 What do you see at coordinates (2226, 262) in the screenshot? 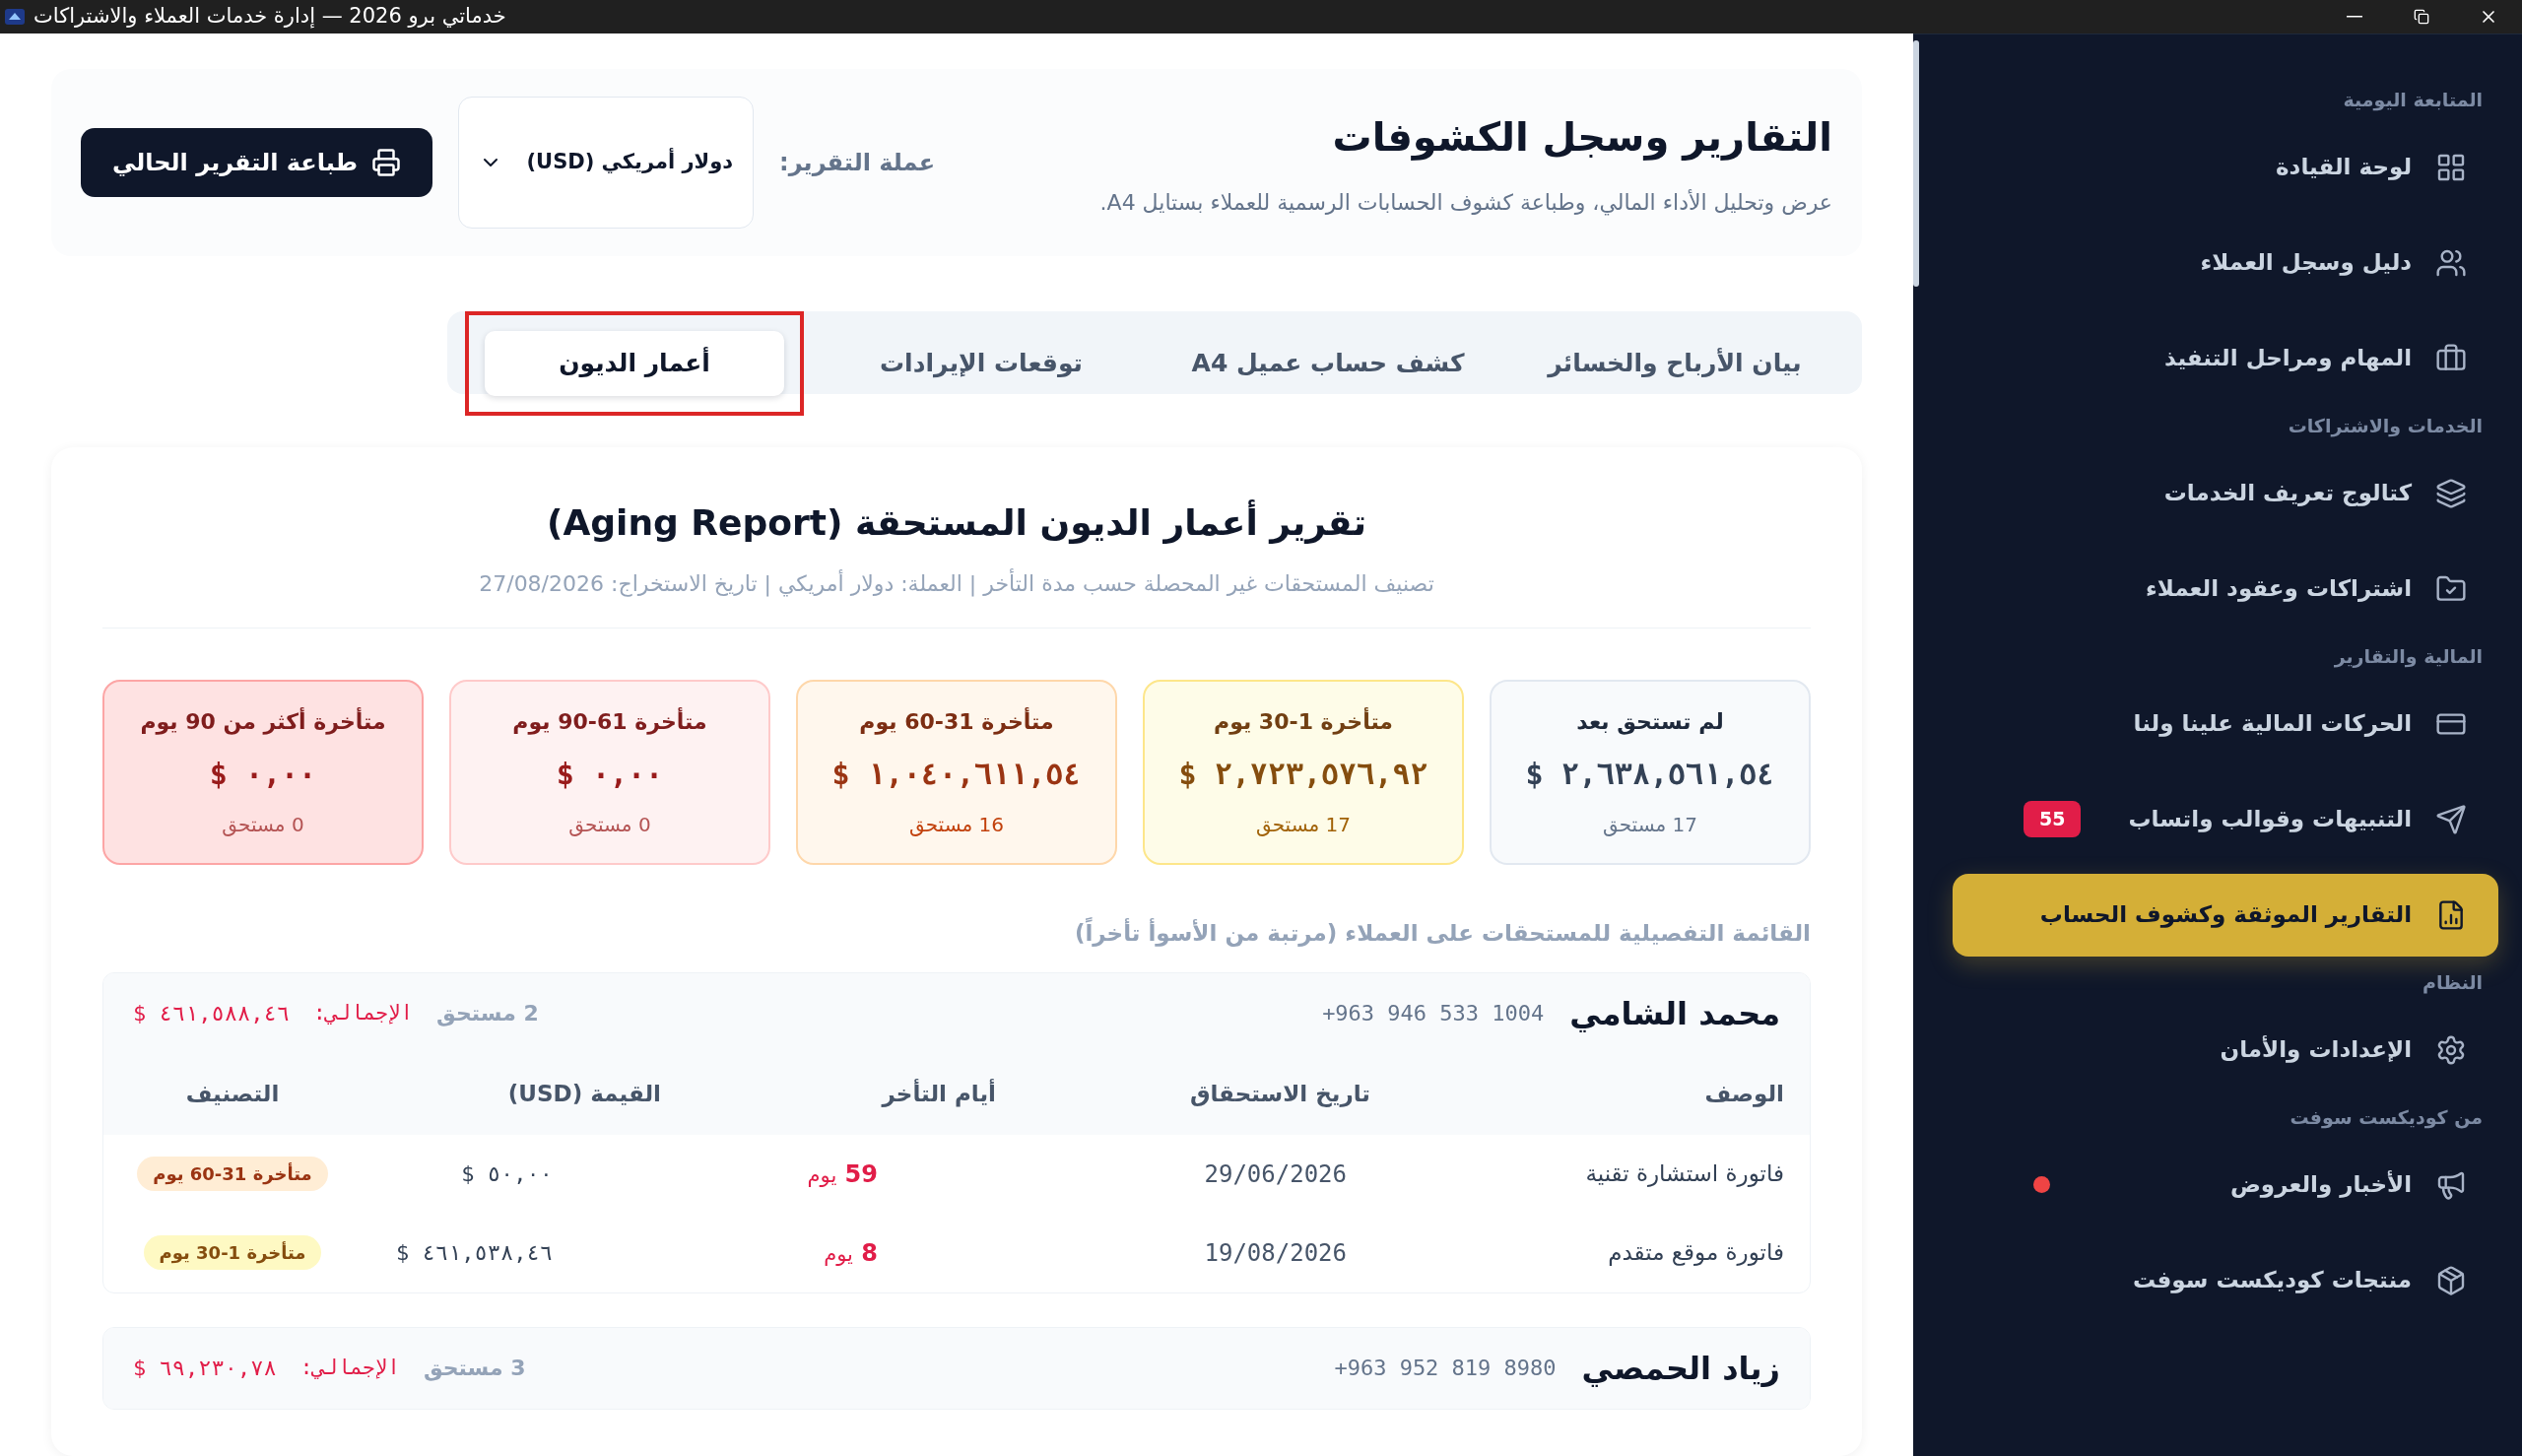
I see `sidebar-item: دليل وسجل العملاء` at bounding box center [2226, 262].